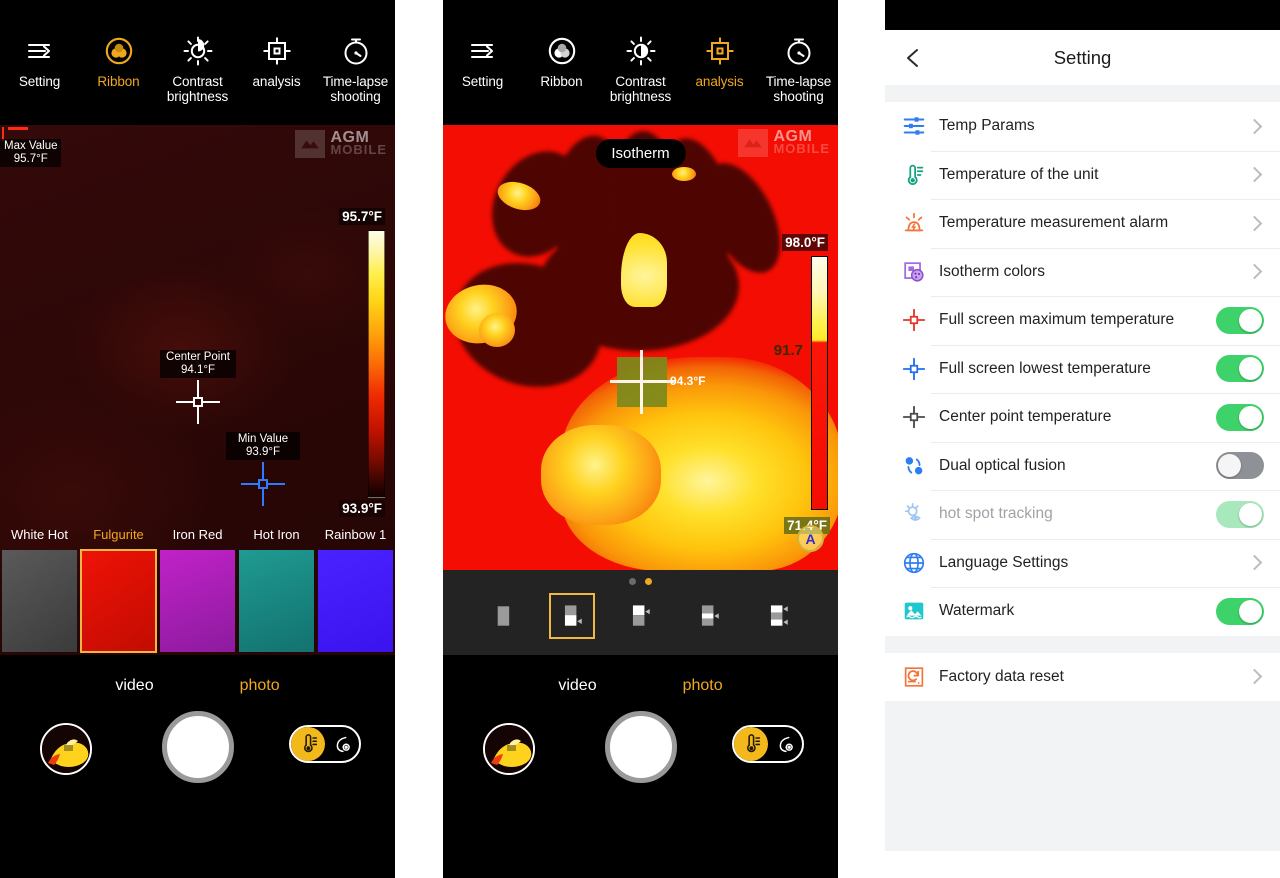  Describe the element at coordinates (977, 611) in the screenshot. I see `setting-label: Watermark` at that location.